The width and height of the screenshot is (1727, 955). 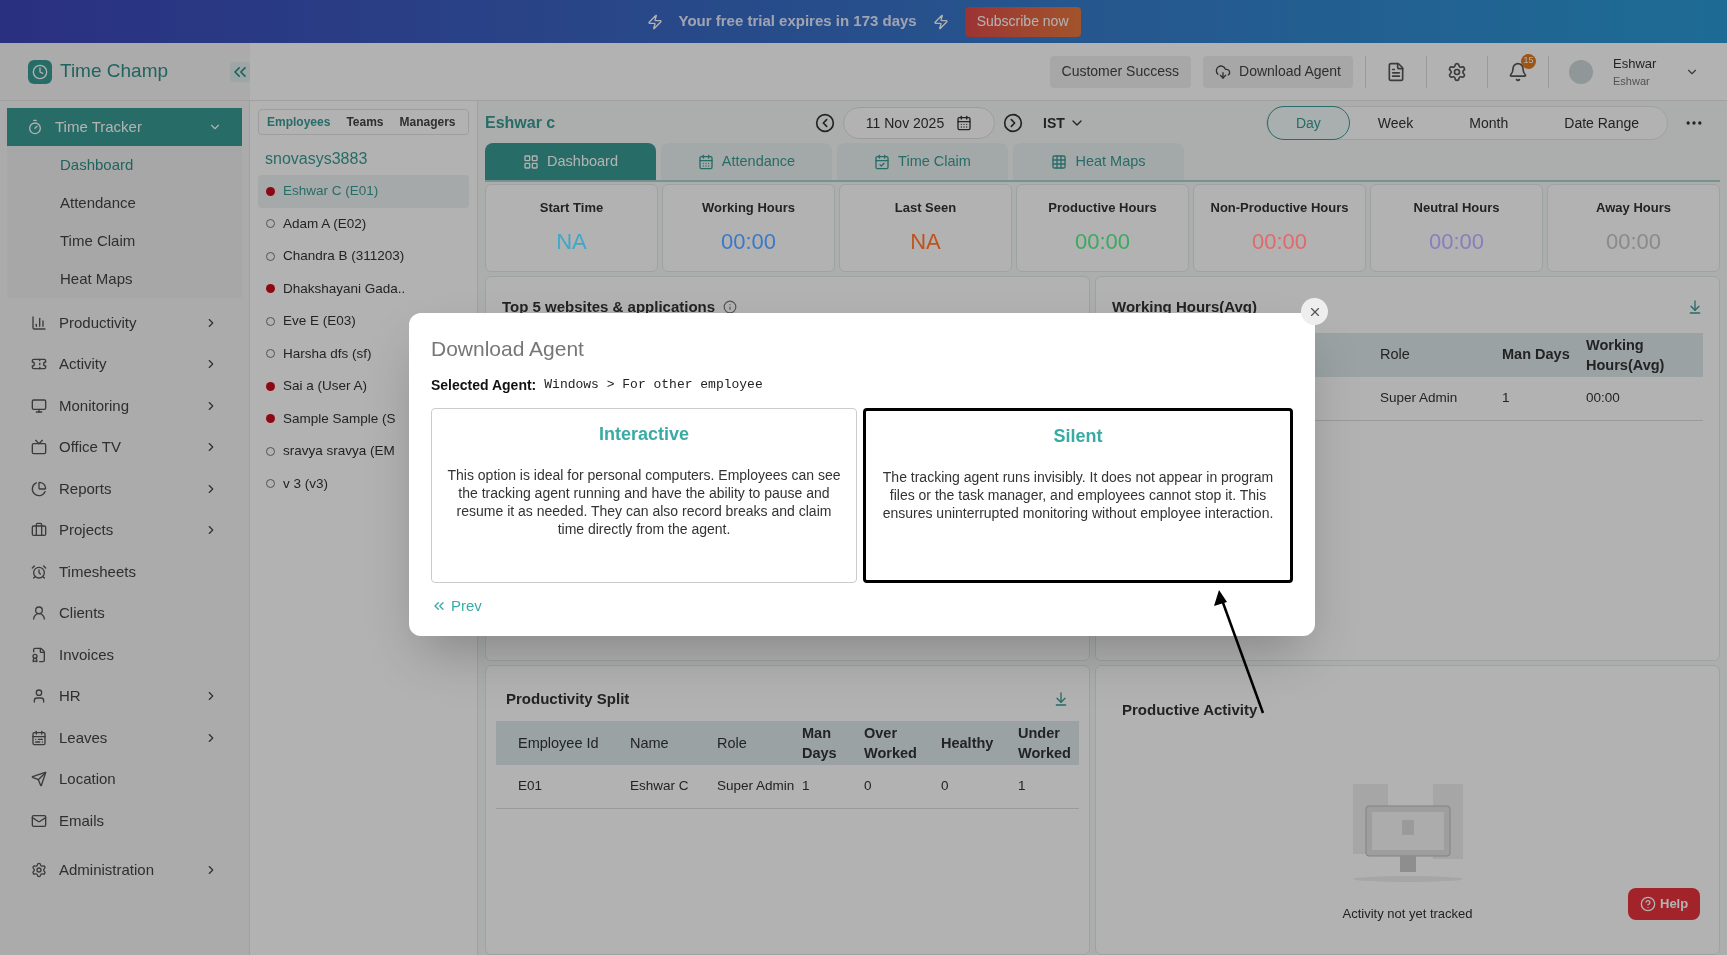 I want to click on employee-item: Chandra B (311203), so click(x=363, y=256).